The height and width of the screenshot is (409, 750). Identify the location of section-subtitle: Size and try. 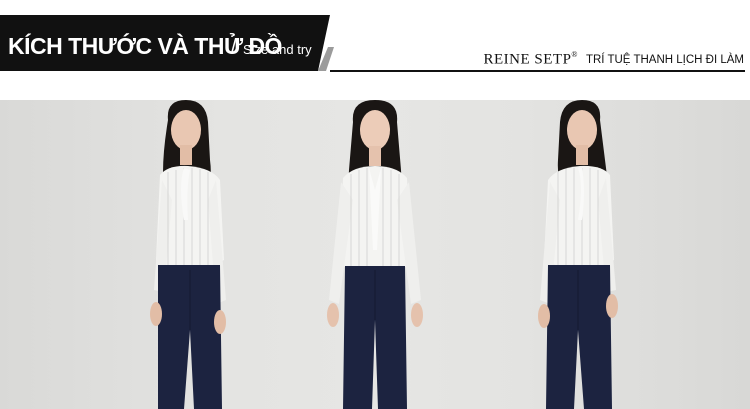
(277, 49).